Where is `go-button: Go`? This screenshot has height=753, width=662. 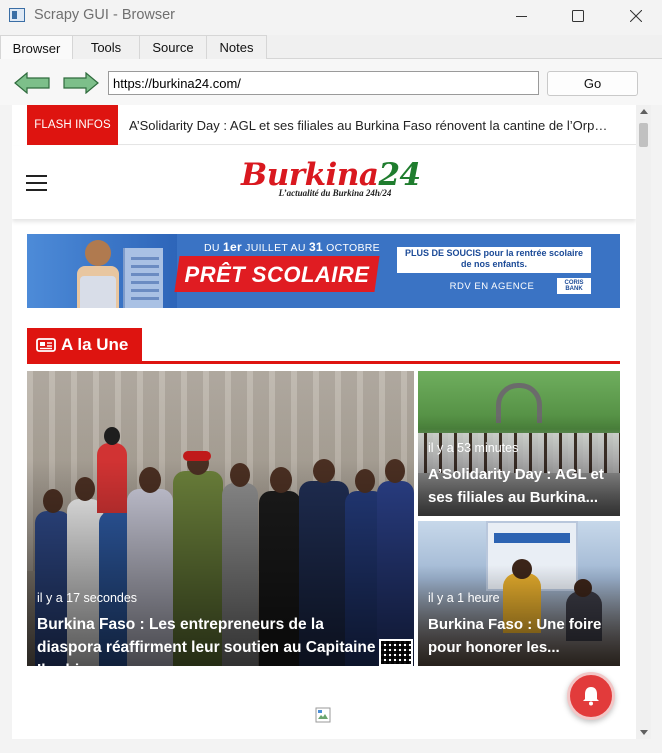
go-button: Go is located at coordinates (592, 83).